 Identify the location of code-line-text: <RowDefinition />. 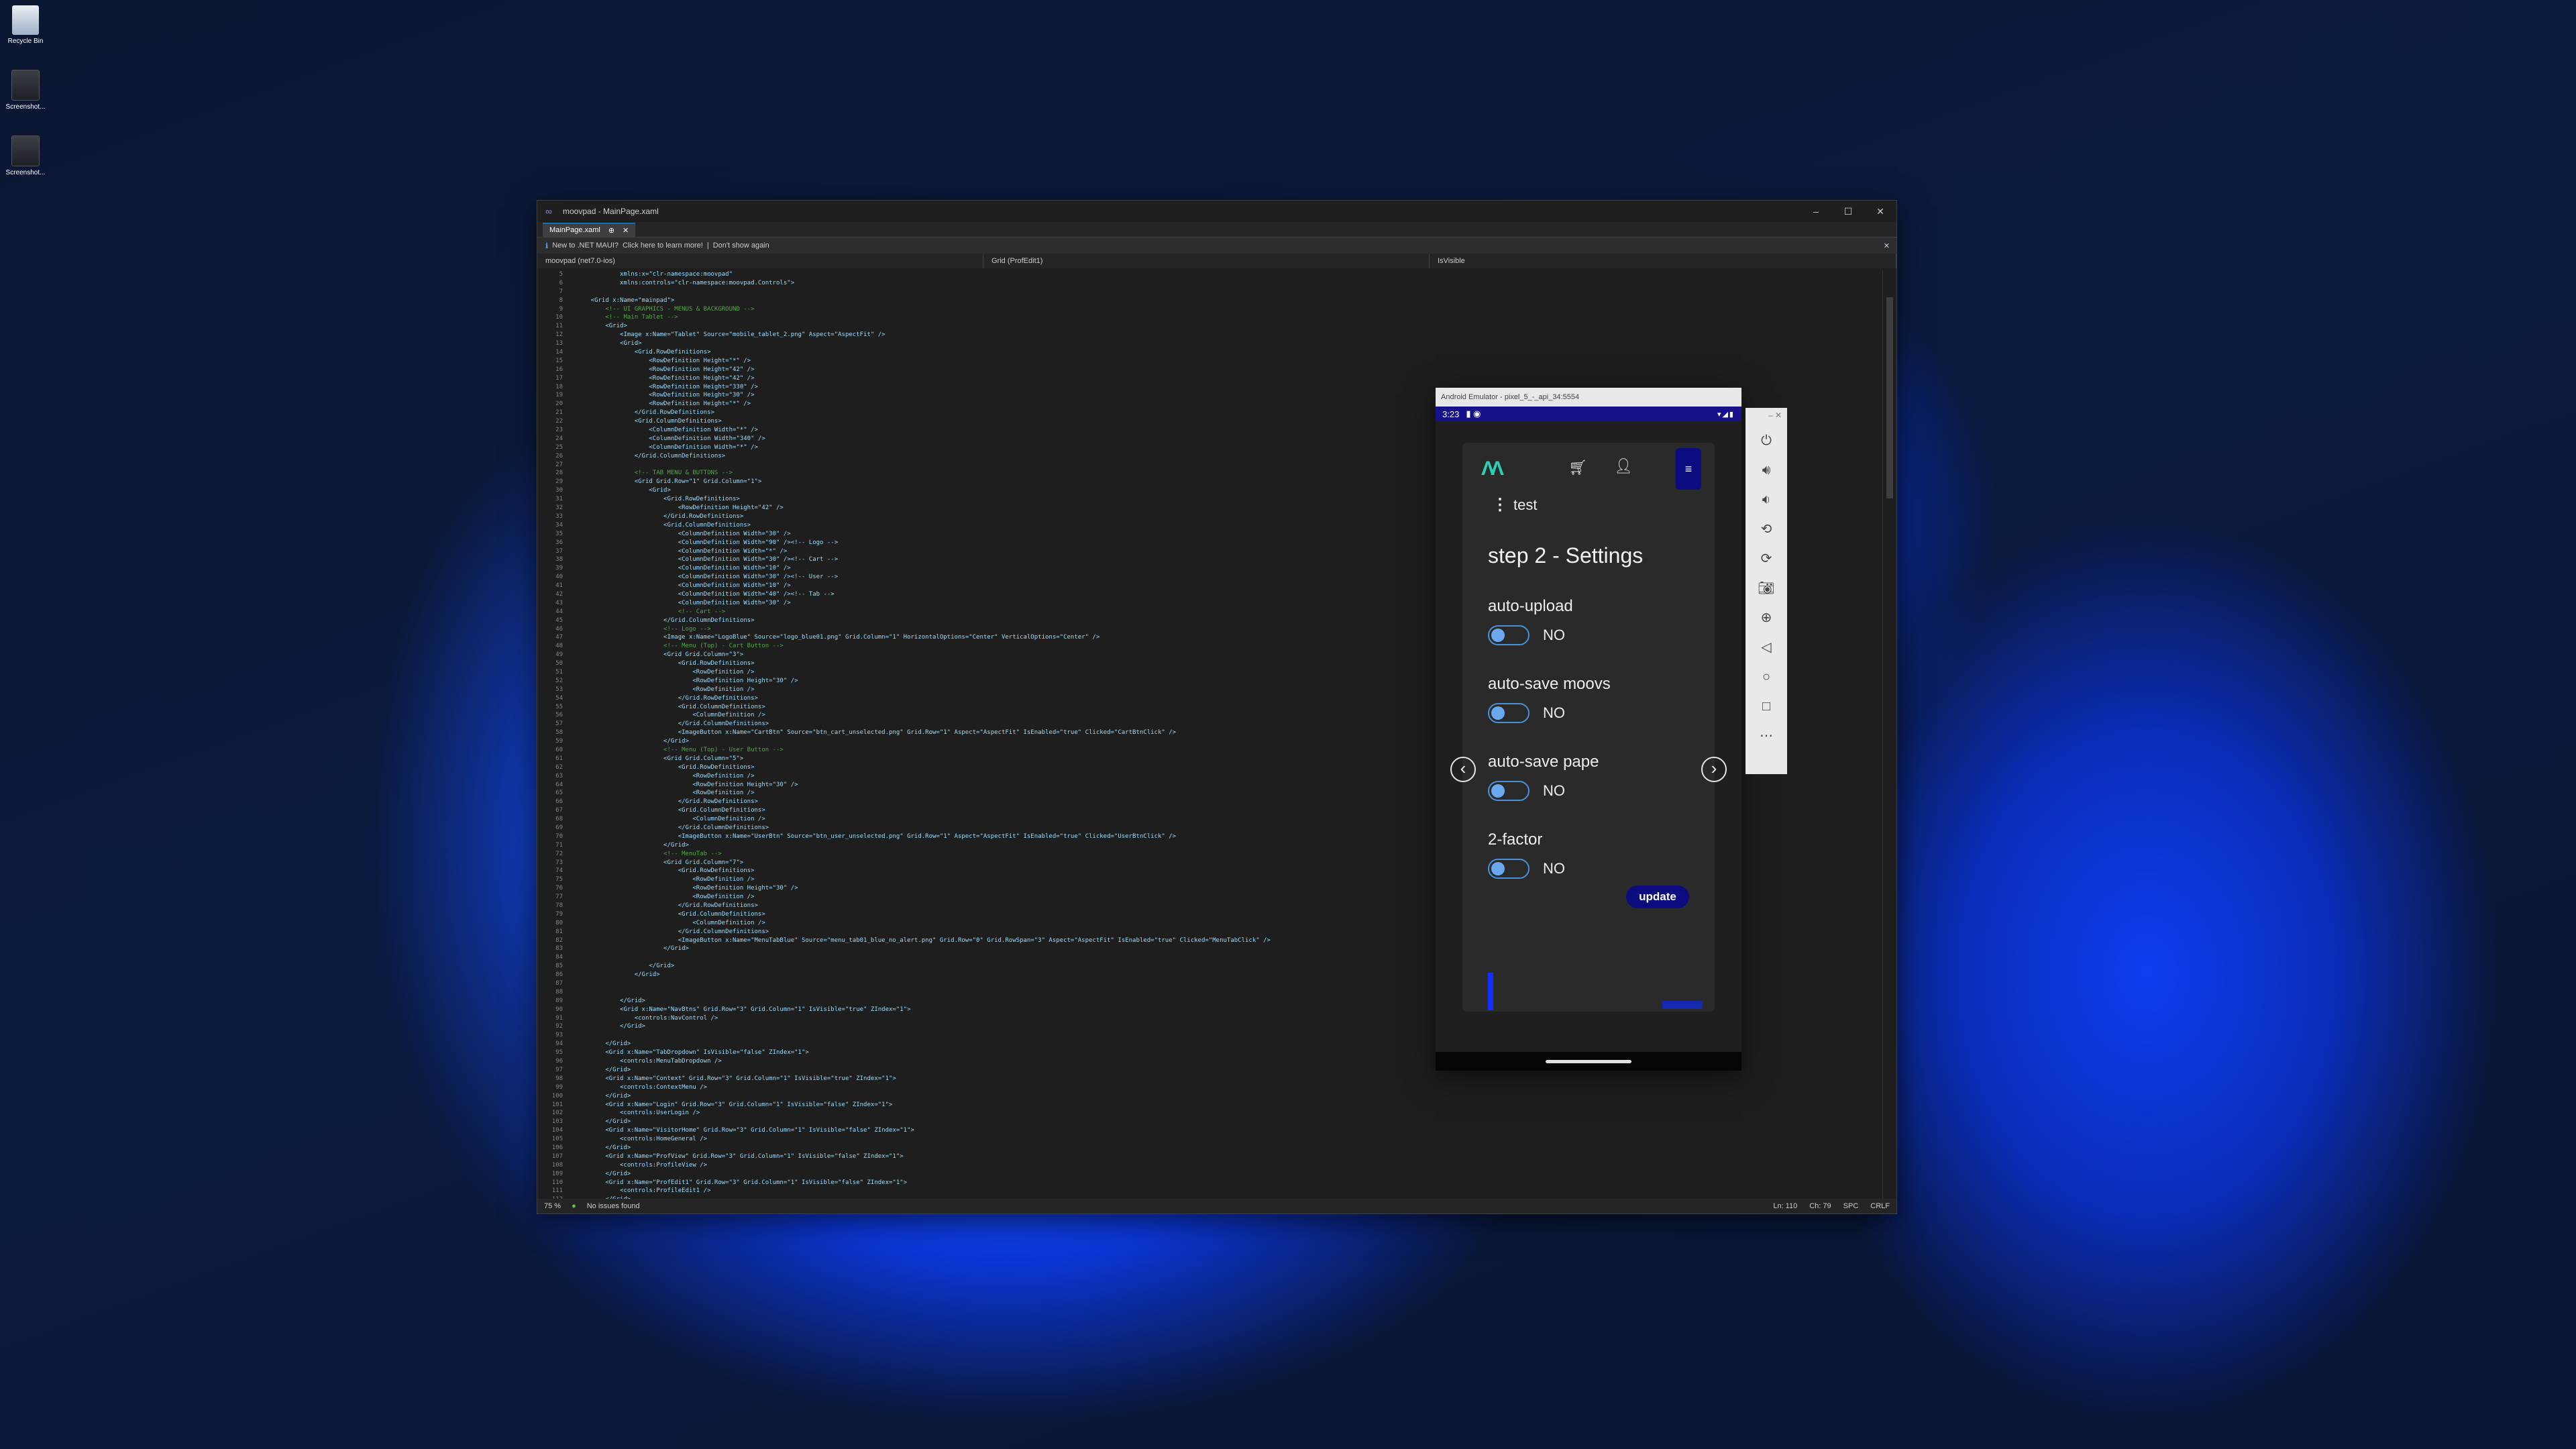
(665, 689).